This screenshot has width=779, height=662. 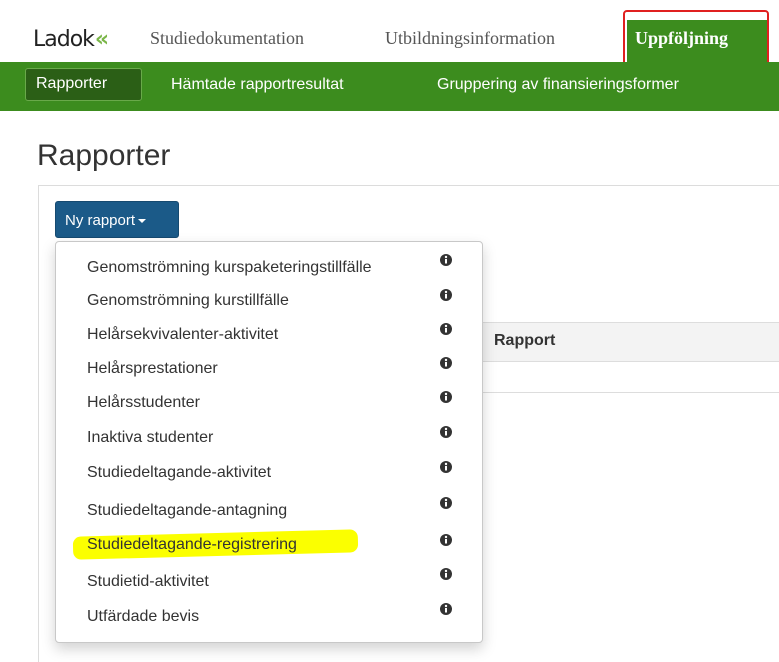 What do you see at coordinates (101, 39) in the screenshot?
I see `logo-mark: «` at bounding box center [101, 39].